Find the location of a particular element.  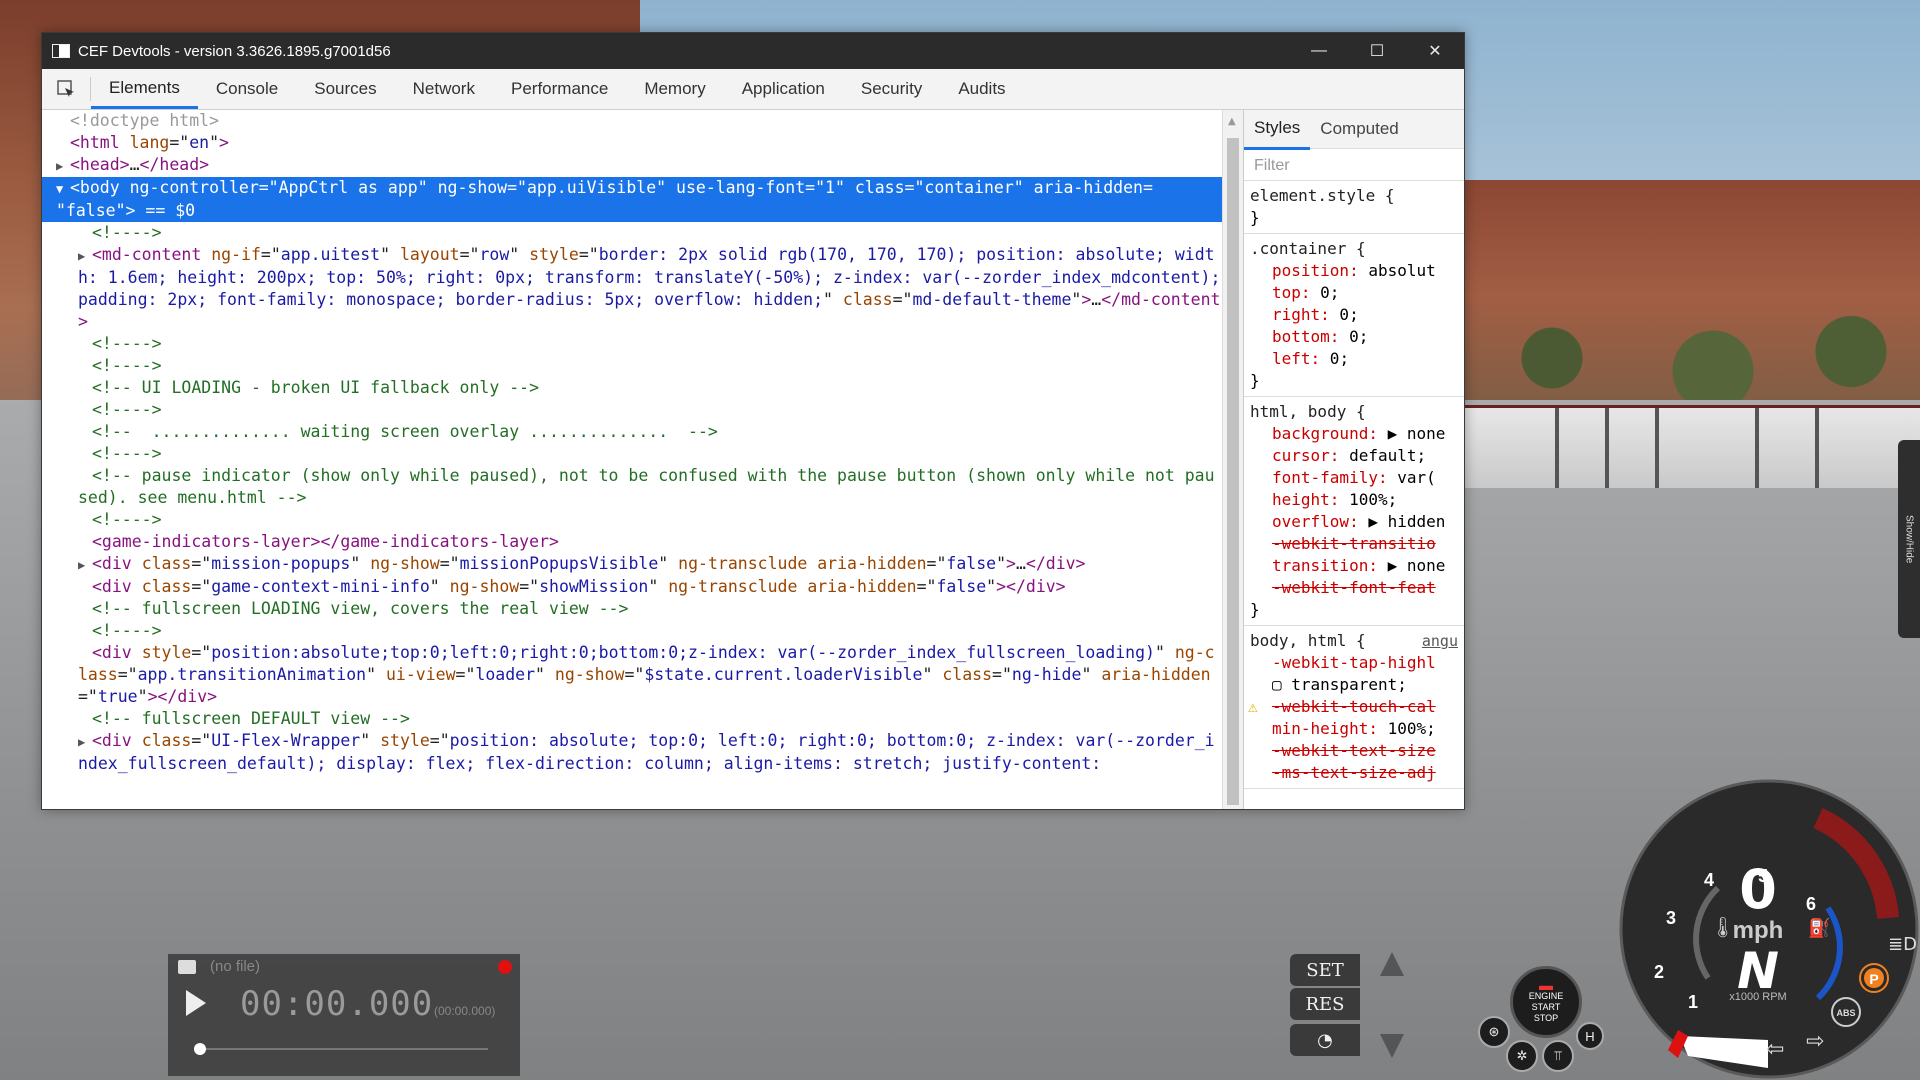

css-property-name: right: is located at coordinates (1301, 314).